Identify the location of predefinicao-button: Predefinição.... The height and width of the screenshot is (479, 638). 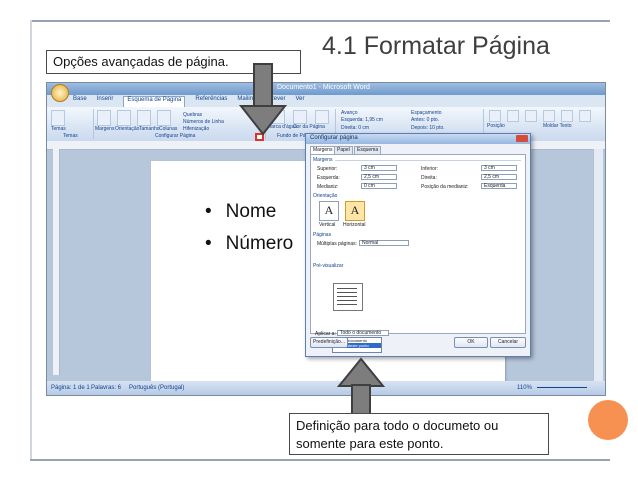
(329, 342).